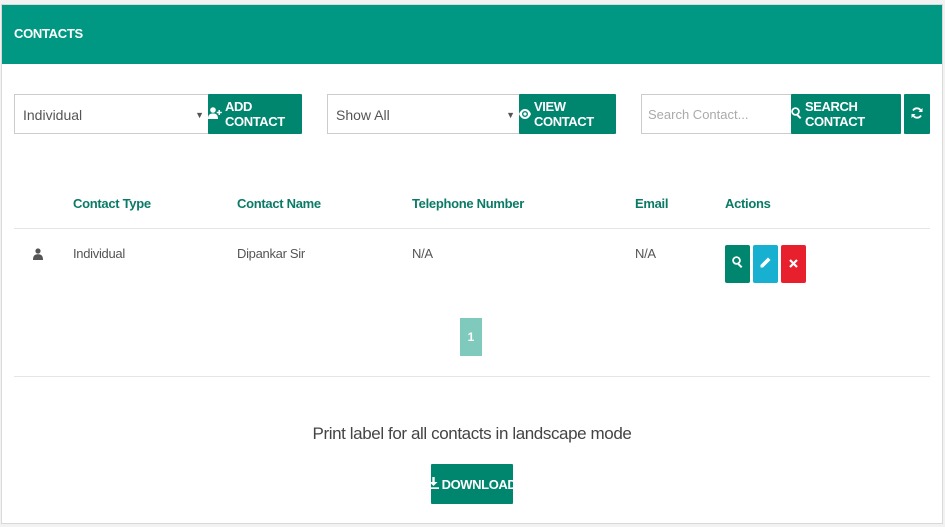 The width and height of the screenshot is (945, 527). I want to click on user-icon, so click(38, 256).